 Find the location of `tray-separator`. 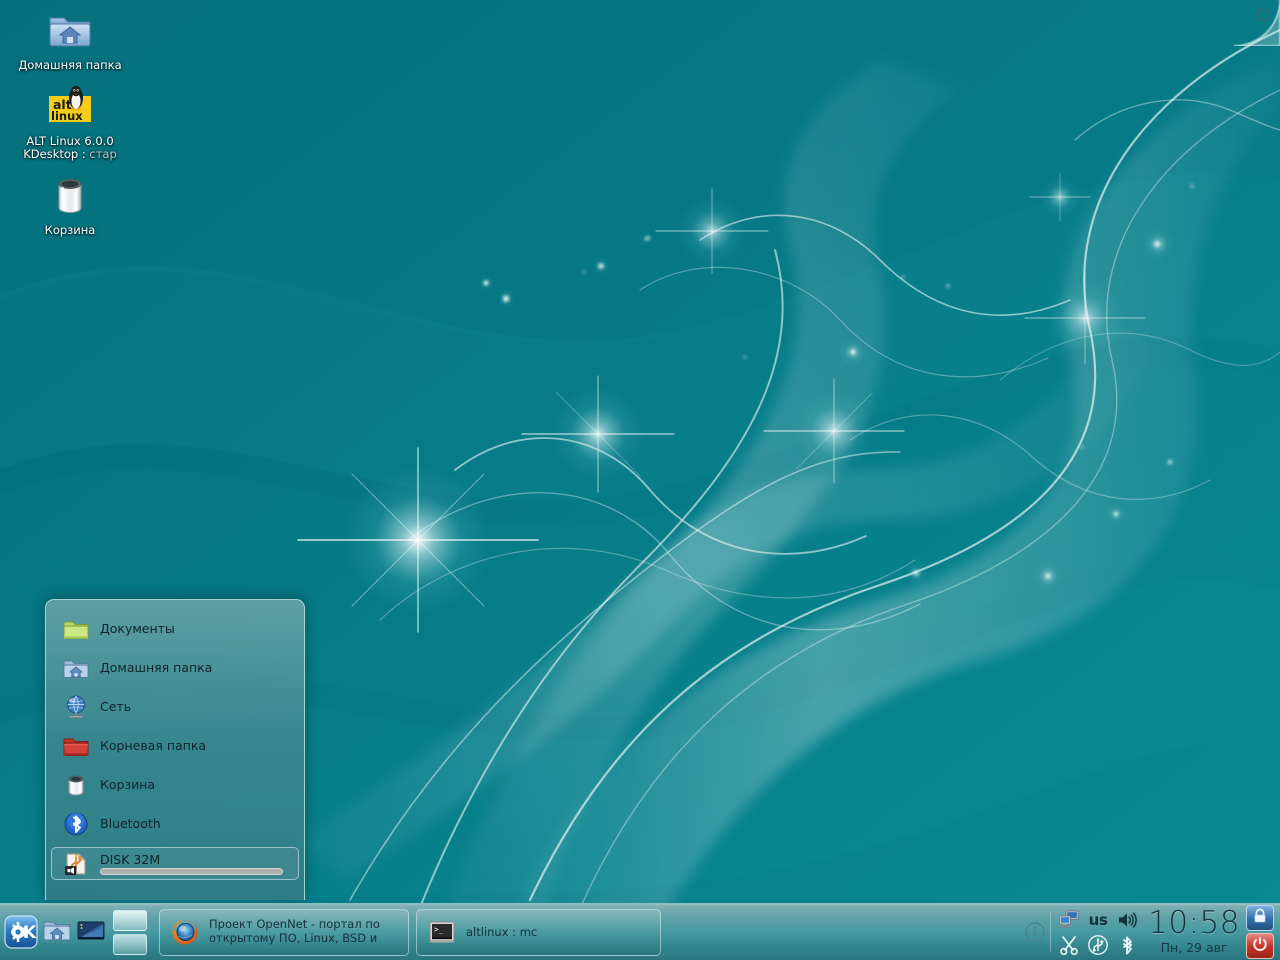

tray-separator is located at coordinates (1051, 932).